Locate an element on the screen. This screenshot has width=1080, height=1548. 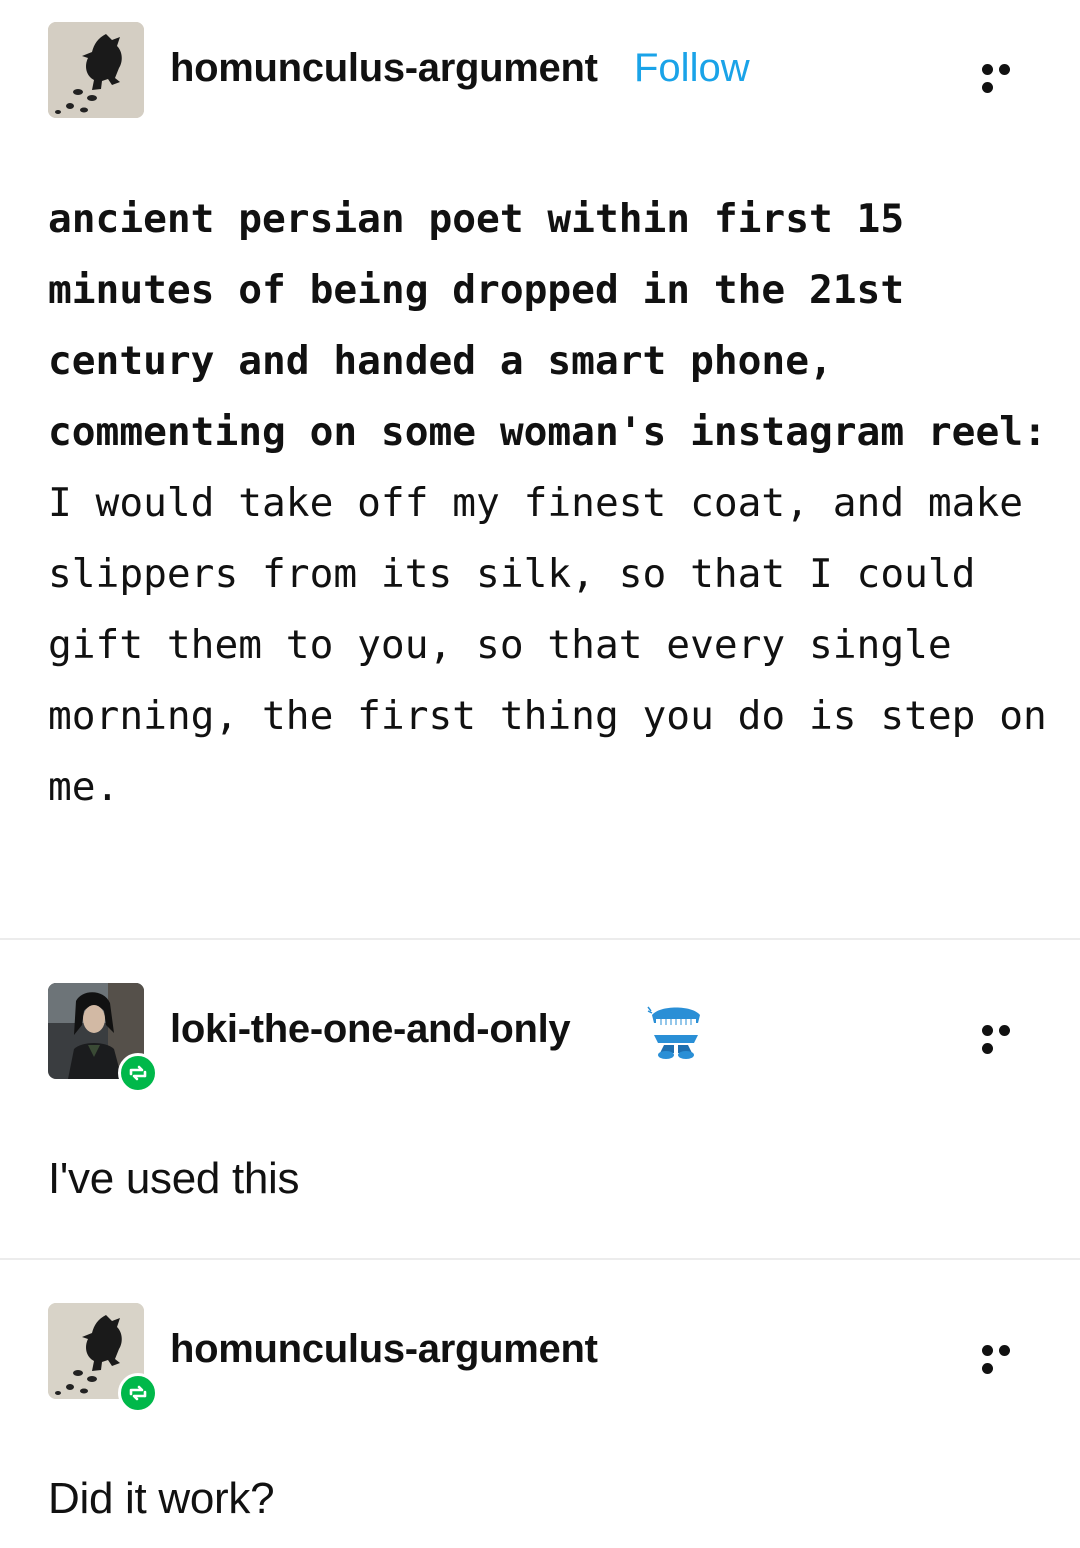
gremlin-avatar-image is located at coordinates (96, 70).